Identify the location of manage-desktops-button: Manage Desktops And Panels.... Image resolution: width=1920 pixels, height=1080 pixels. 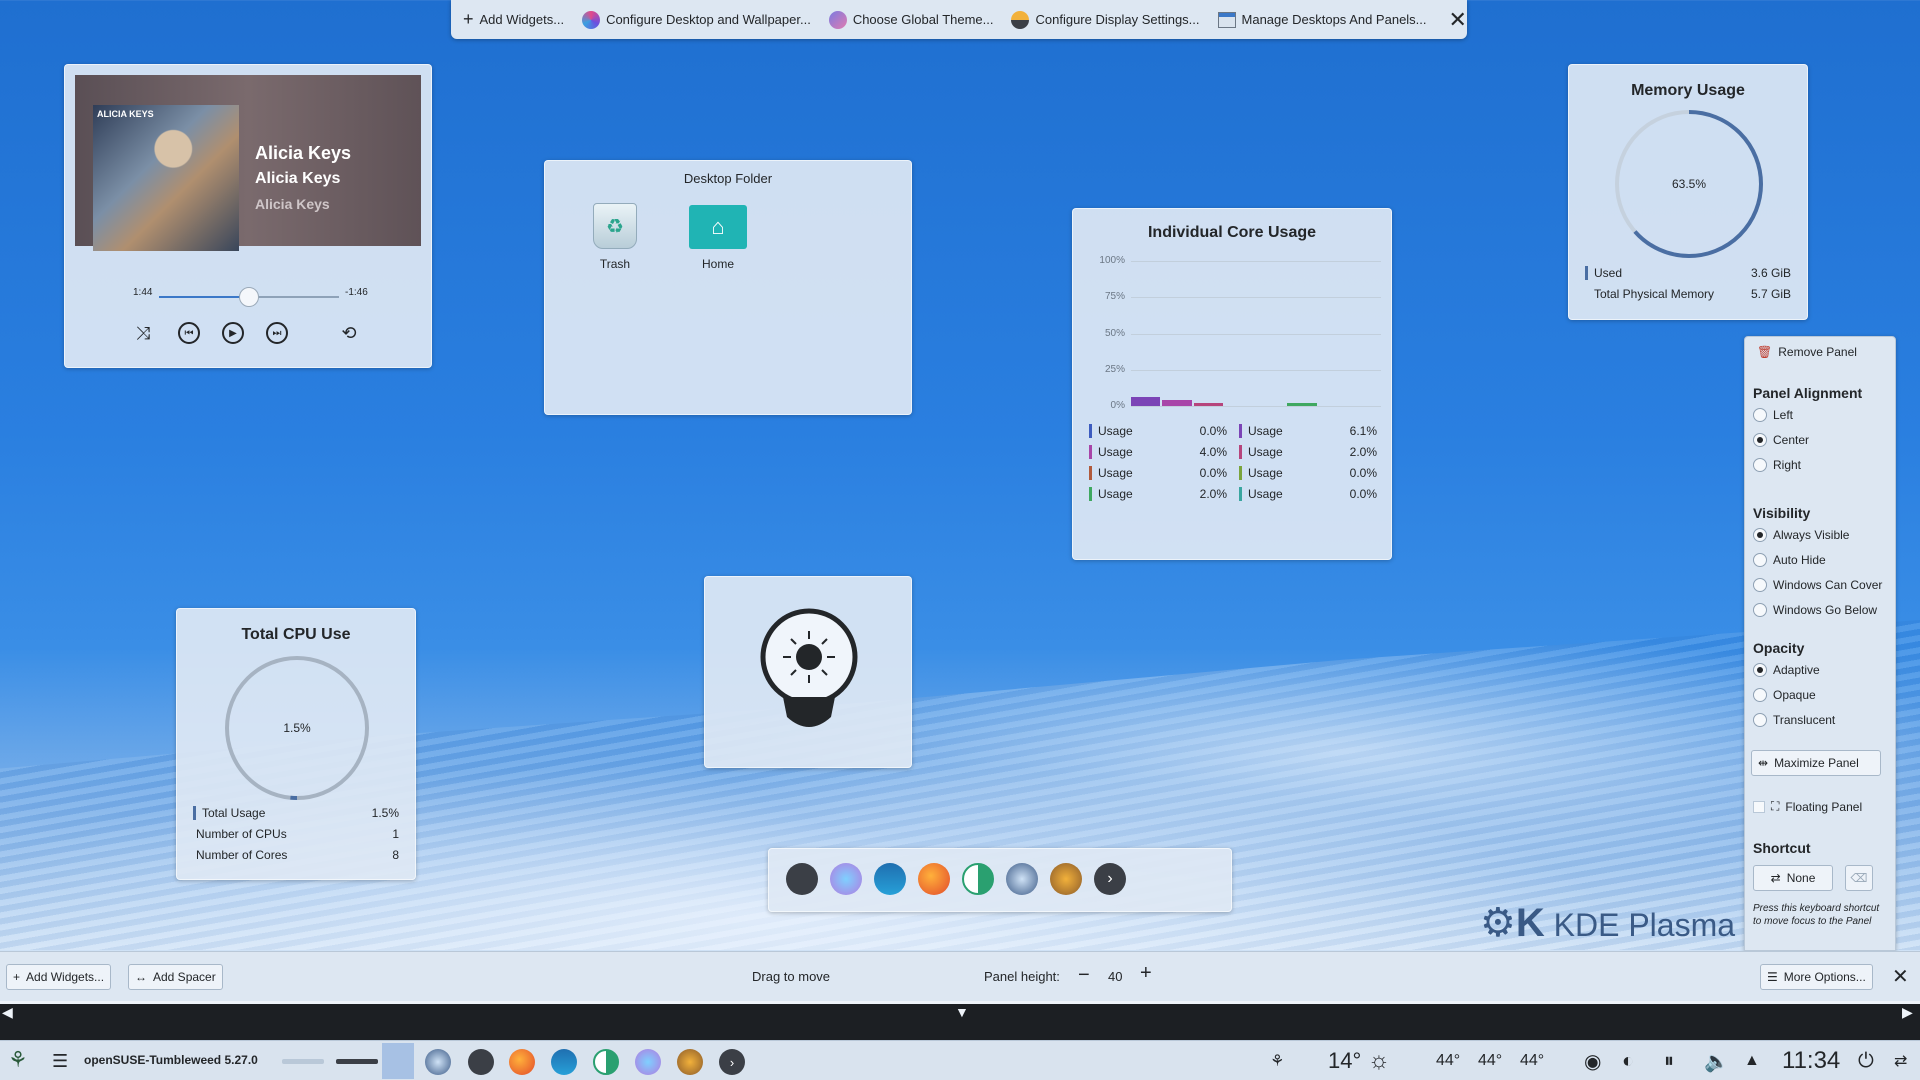
(1322, 19).